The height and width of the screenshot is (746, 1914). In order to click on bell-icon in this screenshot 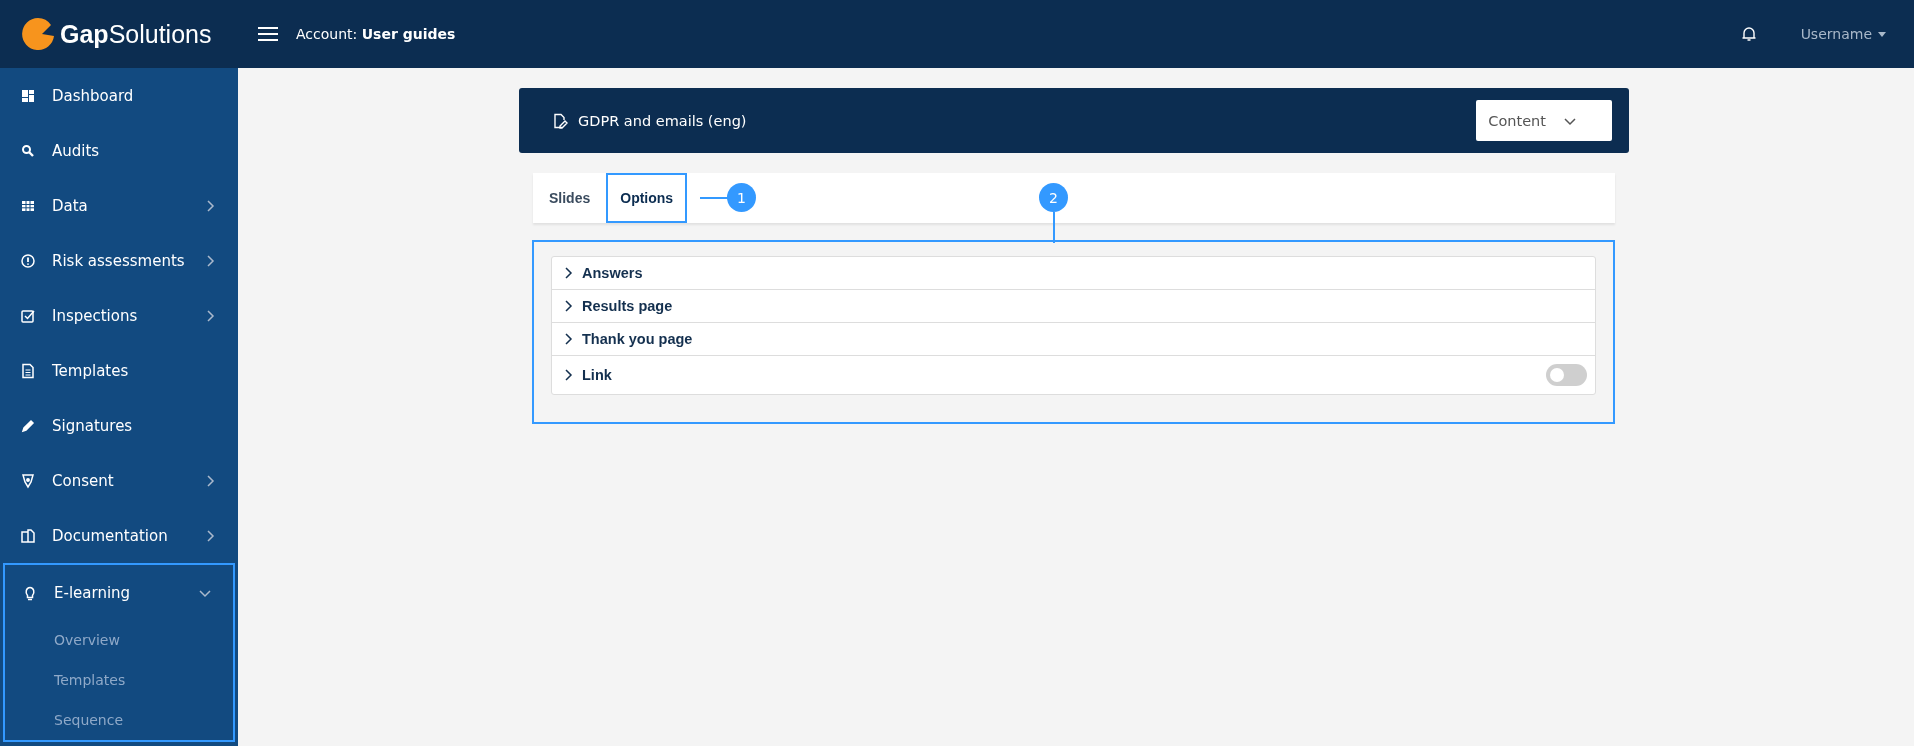, I will do `click(1748, 34)`.